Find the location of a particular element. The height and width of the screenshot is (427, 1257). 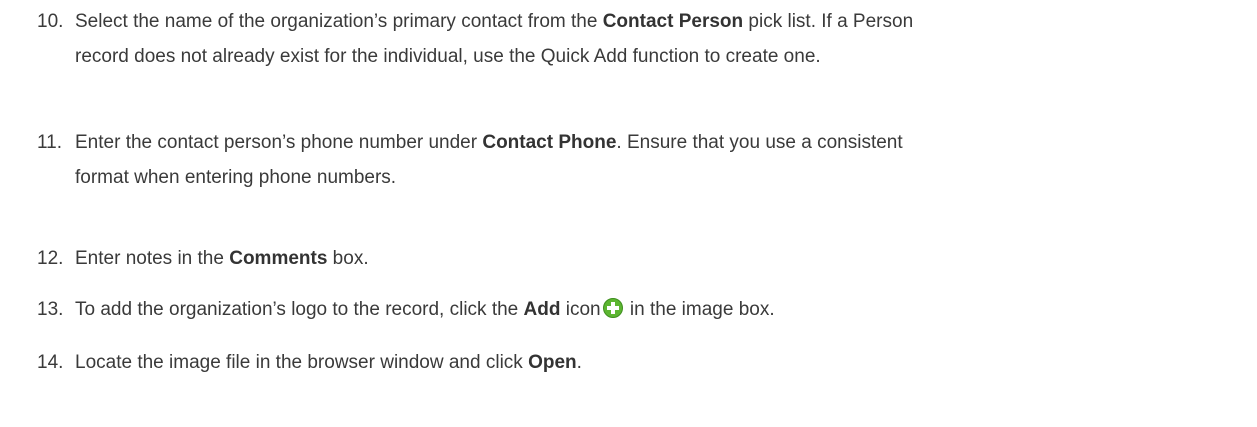

step-number: 11. is located at coordinates (50, 142).